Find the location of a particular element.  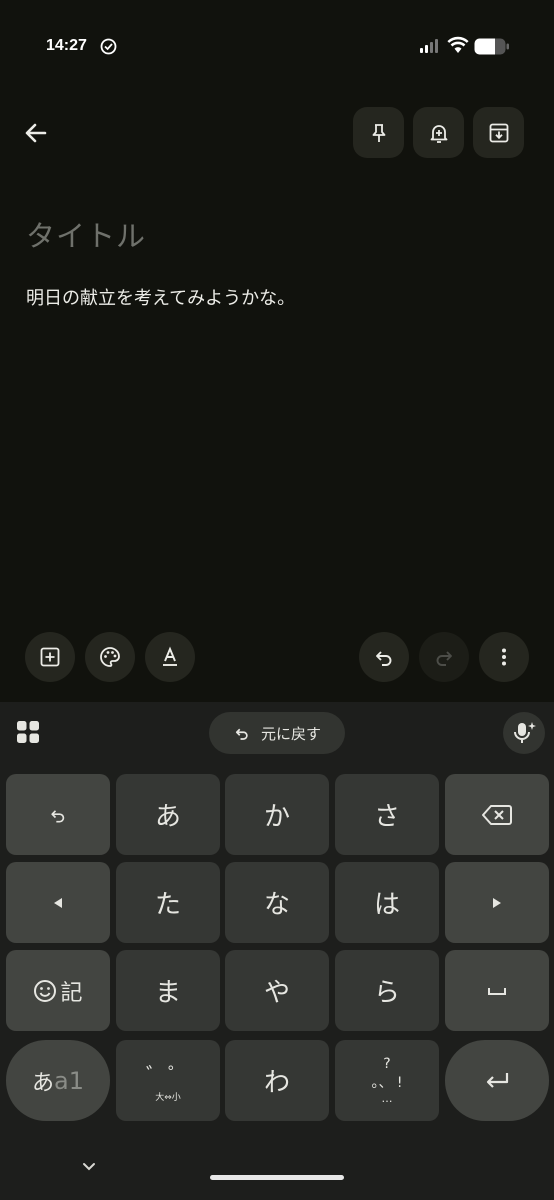

redo-button is located at coordinates (444, 657).